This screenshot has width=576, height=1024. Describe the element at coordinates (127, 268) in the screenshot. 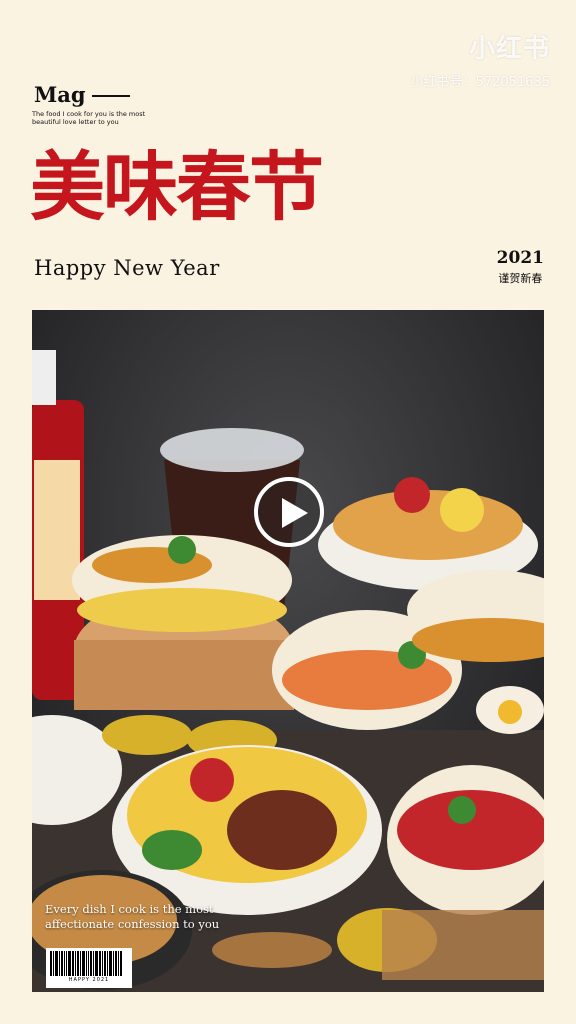

I see `page-subtitle: Happy New Year` at that location.